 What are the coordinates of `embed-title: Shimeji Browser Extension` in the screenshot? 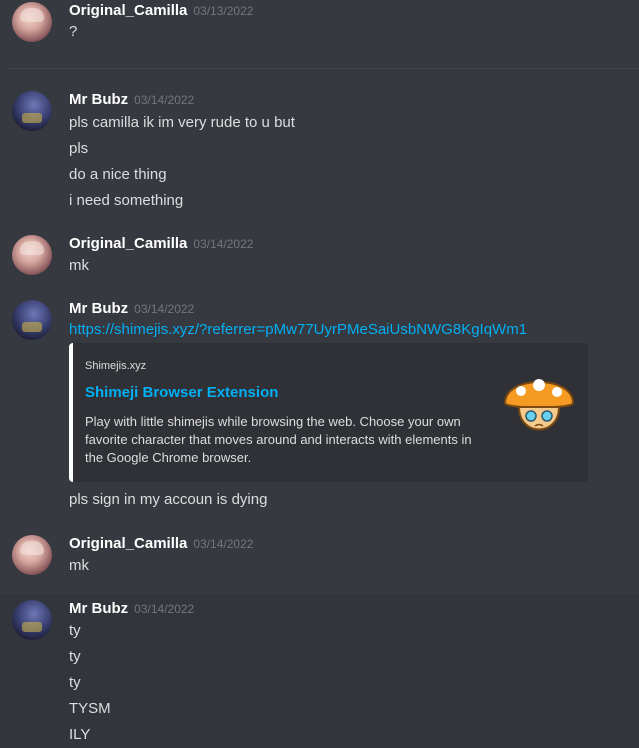 It's located at (181, 392).